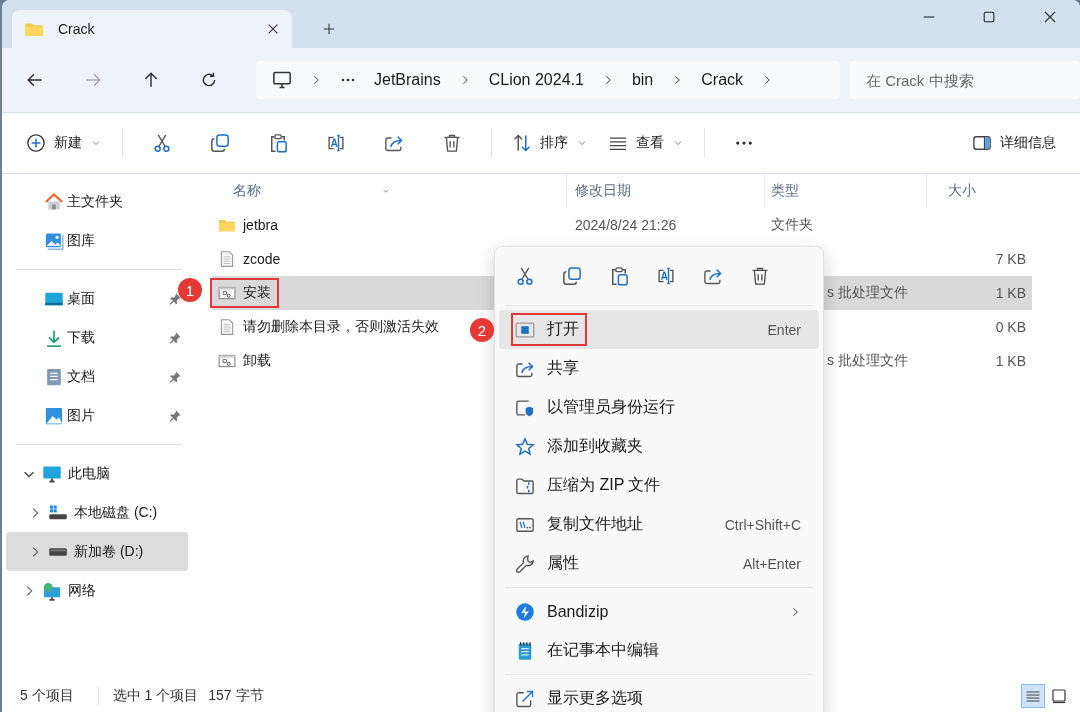 This screenshot has width=1080, height=712. I want to click on sidebar-item: 下载, so click(81, 337).